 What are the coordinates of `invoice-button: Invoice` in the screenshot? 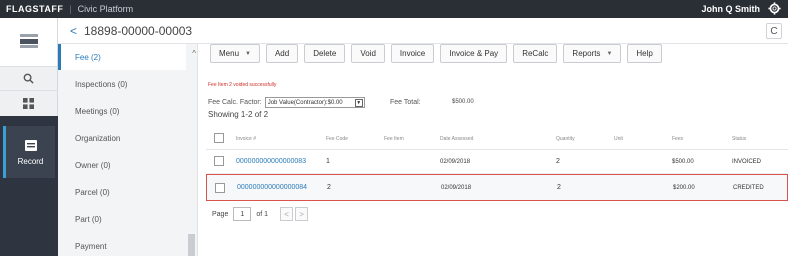 It's located at (412, 53).